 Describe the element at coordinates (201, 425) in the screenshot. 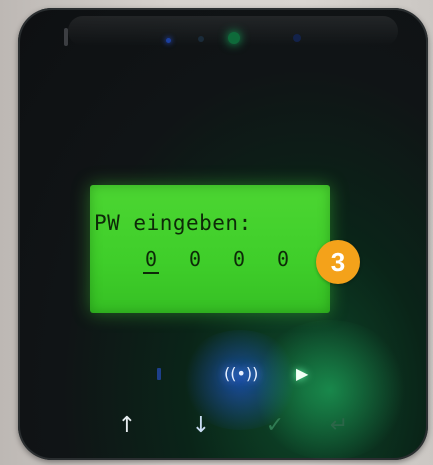

I see `arrow-down-button: ↓` at that location.